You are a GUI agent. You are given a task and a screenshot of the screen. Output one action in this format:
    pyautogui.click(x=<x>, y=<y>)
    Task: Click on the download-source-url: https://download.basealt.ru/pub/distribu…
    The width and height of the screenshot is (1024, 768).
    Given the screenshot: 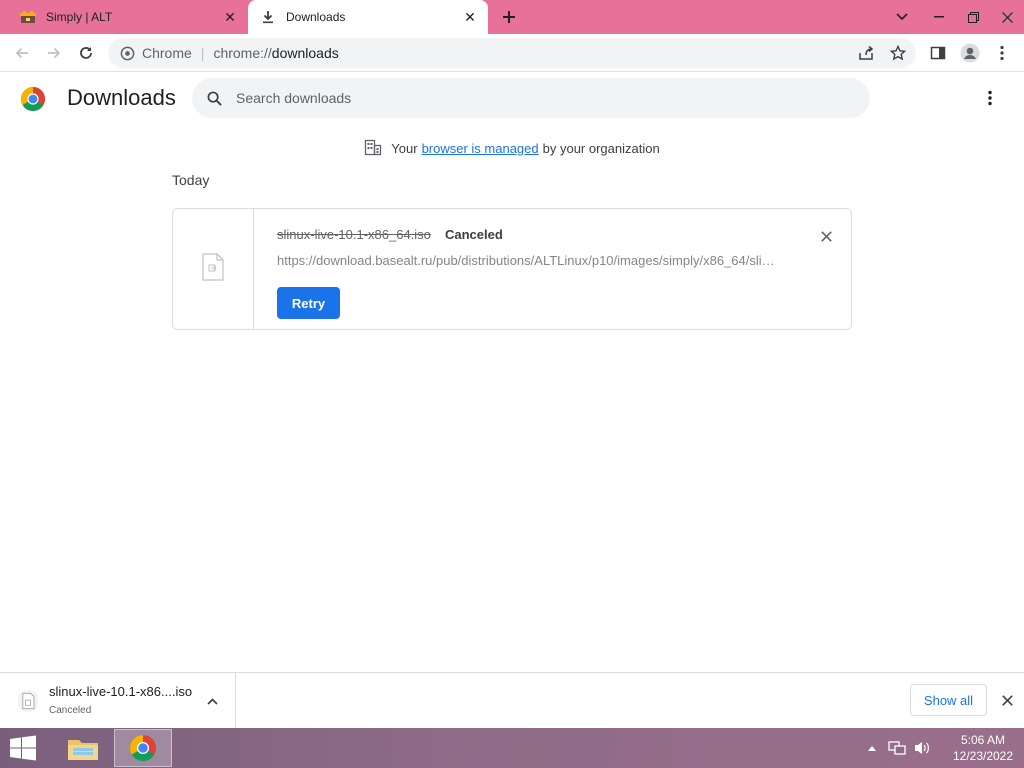 What is the action you would take?
    pyautogui.click(x=527, y=260)
    